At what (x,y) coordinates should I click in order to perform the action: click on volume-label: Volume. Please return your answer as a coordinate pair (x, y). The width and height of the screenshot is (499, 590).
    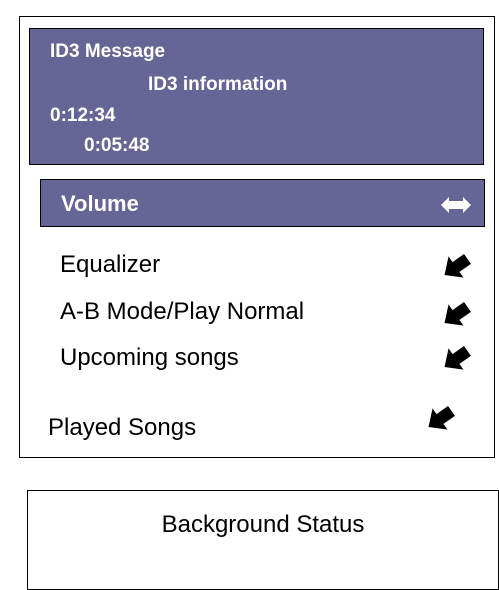
    Looking at the image, I should click on (100, 203).